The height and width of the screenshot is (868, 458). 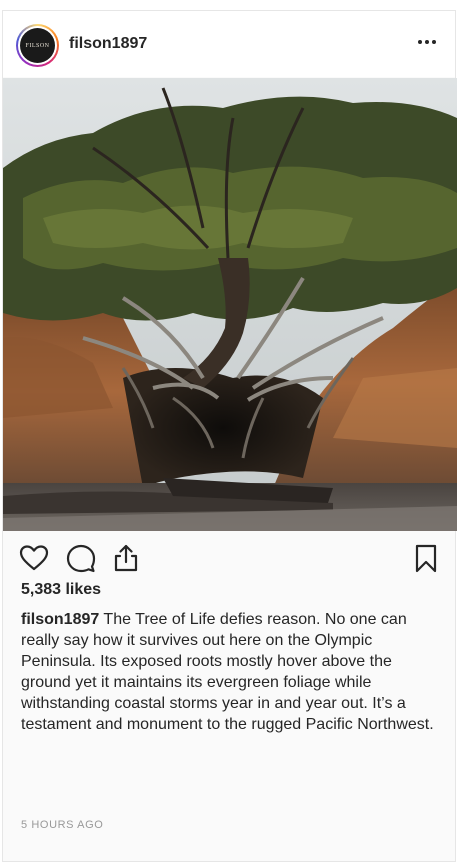 What do you see at coordinates (126, 558) in the screenshot?
I see `share-icon` at bounding box center [126, 558].